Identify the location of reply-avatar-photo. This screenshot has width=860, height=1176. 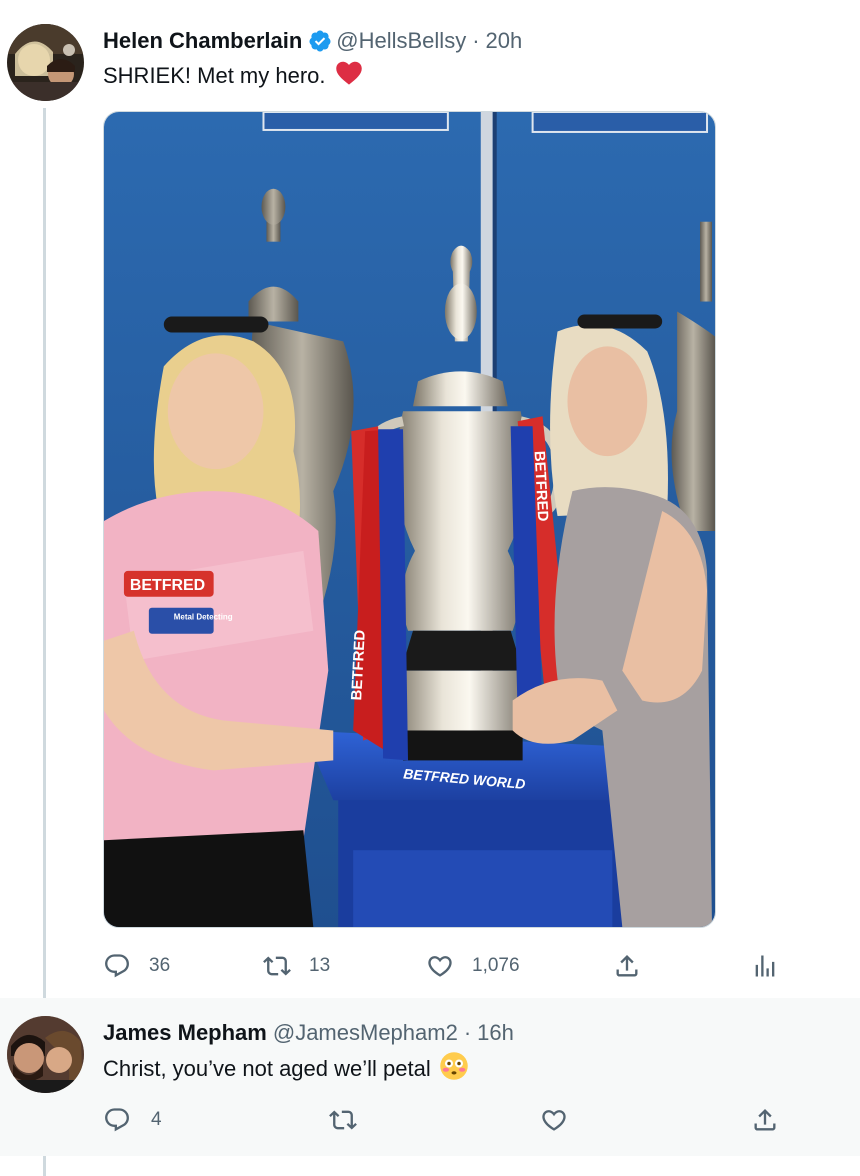
(45, 1054).